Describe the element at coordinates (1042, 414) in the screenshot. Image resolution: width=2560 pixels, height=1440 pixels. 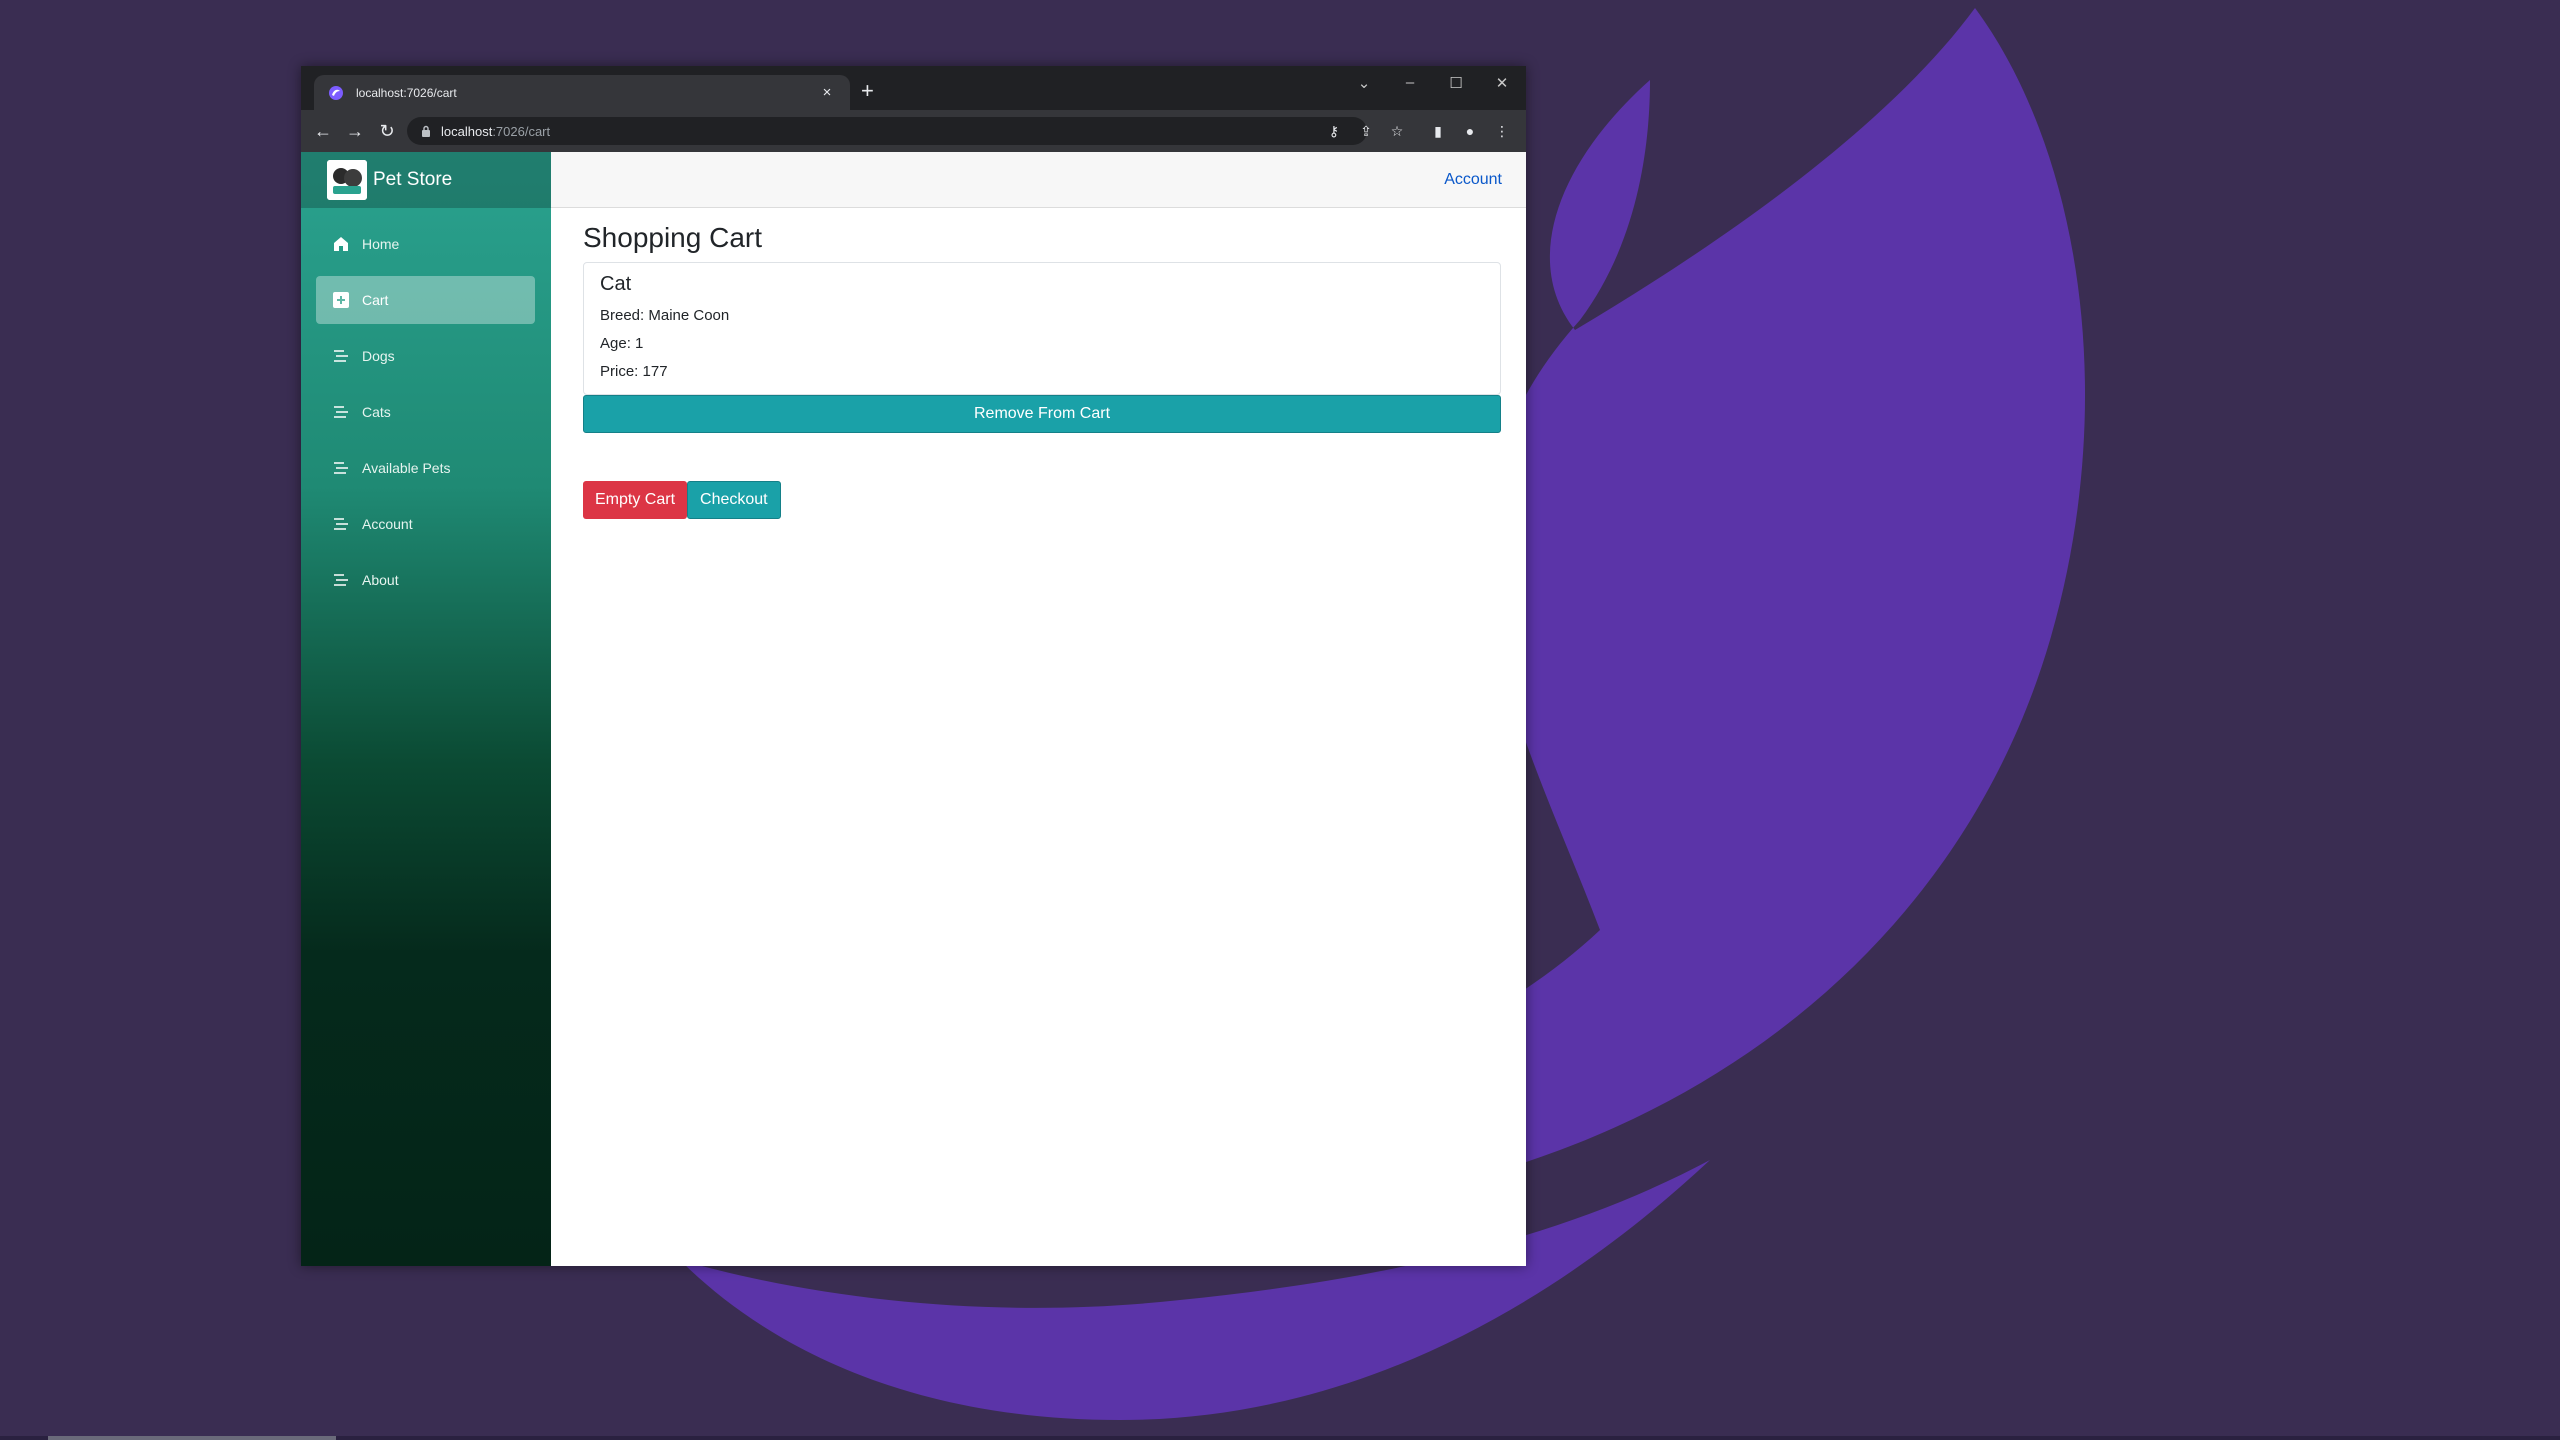
I see `remove-from-cart-button: Remove From Cart` at that location.